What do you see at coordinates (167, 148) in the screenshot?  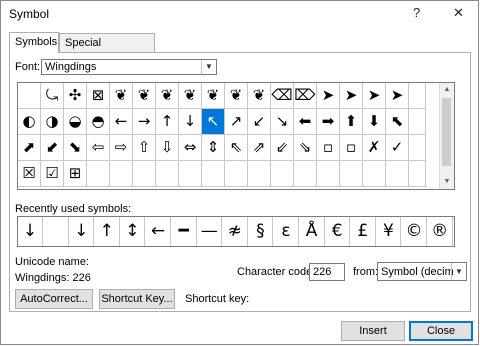 I see `symbol-cell: ⇩` at bounding box center [167, 148].